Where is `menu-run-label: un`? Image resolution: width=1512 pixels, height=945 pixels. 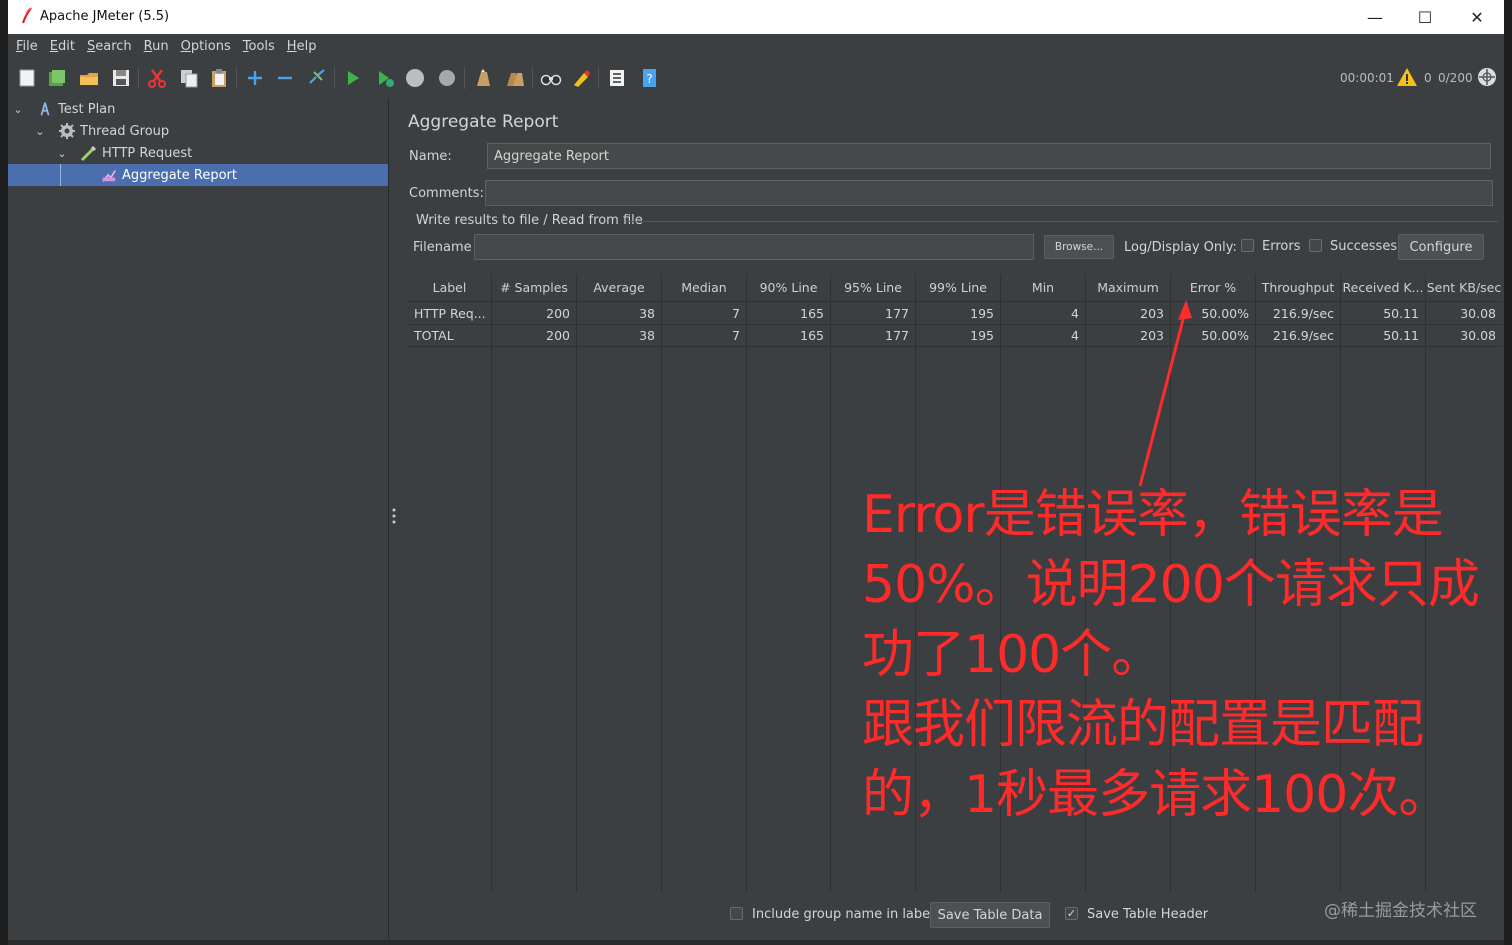
menu-run-label: un is located at coordinates (160, 46).